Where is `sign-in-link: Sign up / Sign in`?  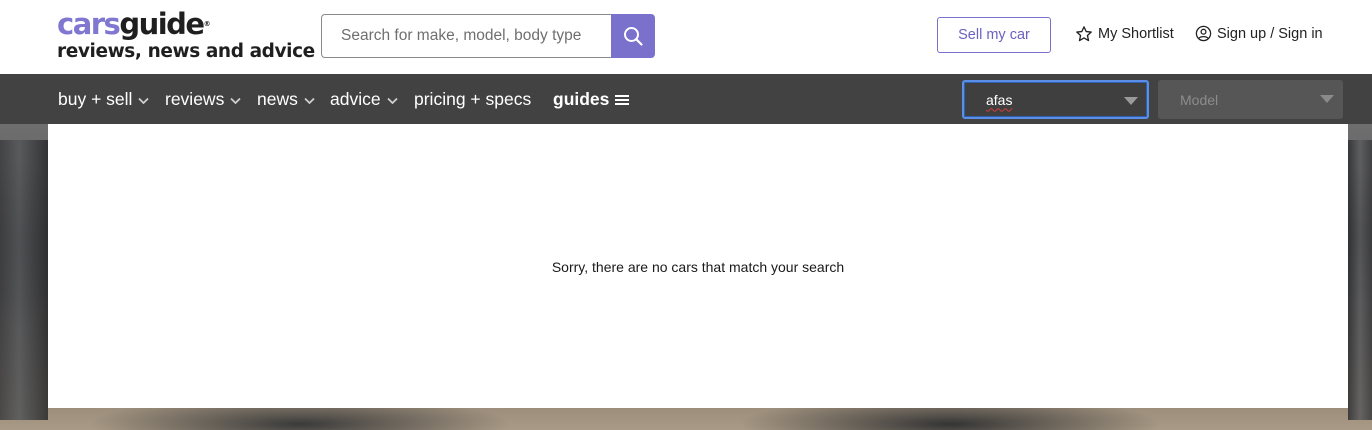
sign-in-link: Sign up / Sign in is located at coordinates (1259, 33).